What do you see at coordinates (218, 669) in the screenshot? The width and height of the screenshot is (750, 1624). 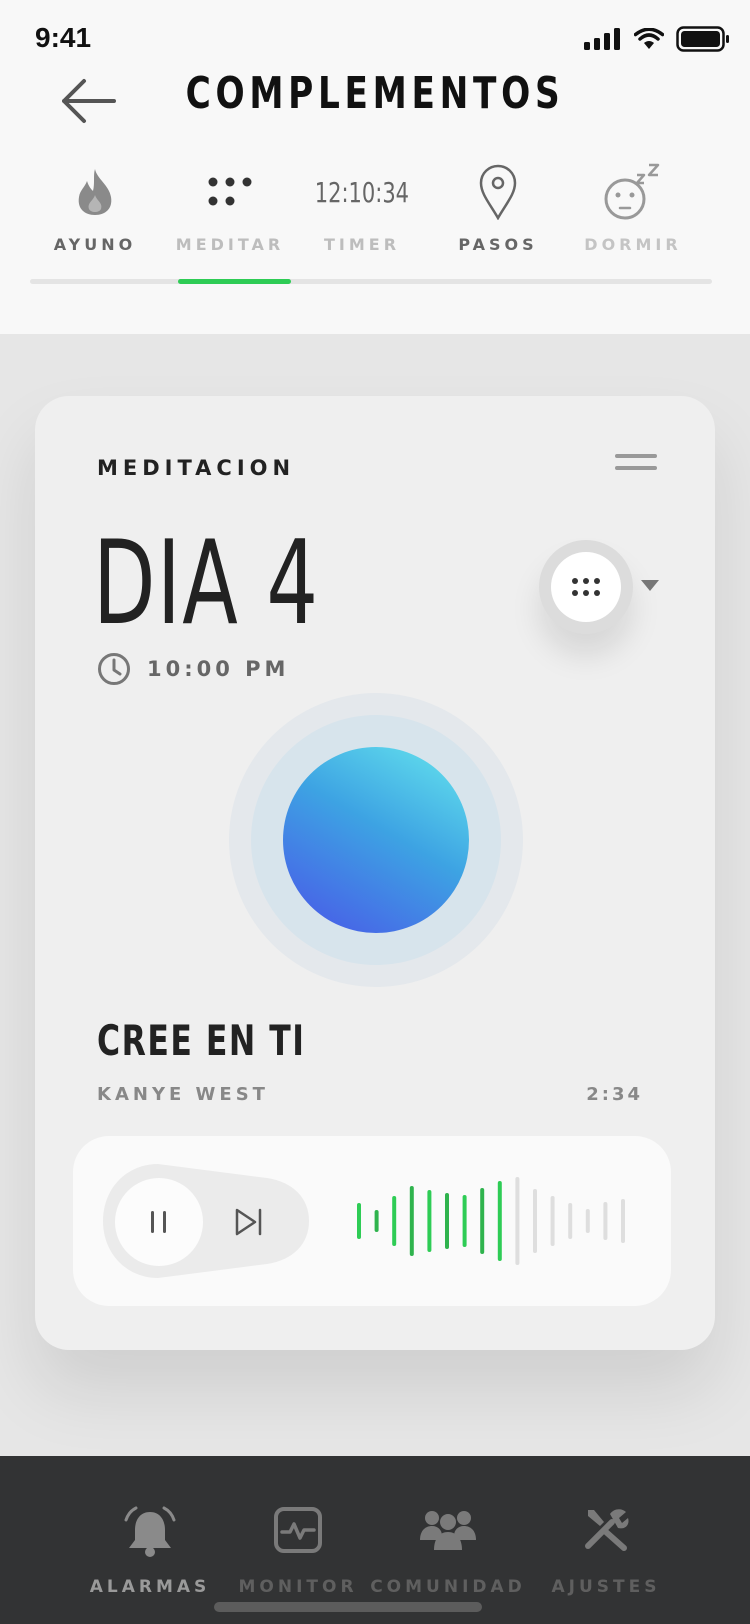 I see `session-time: 10:00 PM` at bounding box center [218, 669].